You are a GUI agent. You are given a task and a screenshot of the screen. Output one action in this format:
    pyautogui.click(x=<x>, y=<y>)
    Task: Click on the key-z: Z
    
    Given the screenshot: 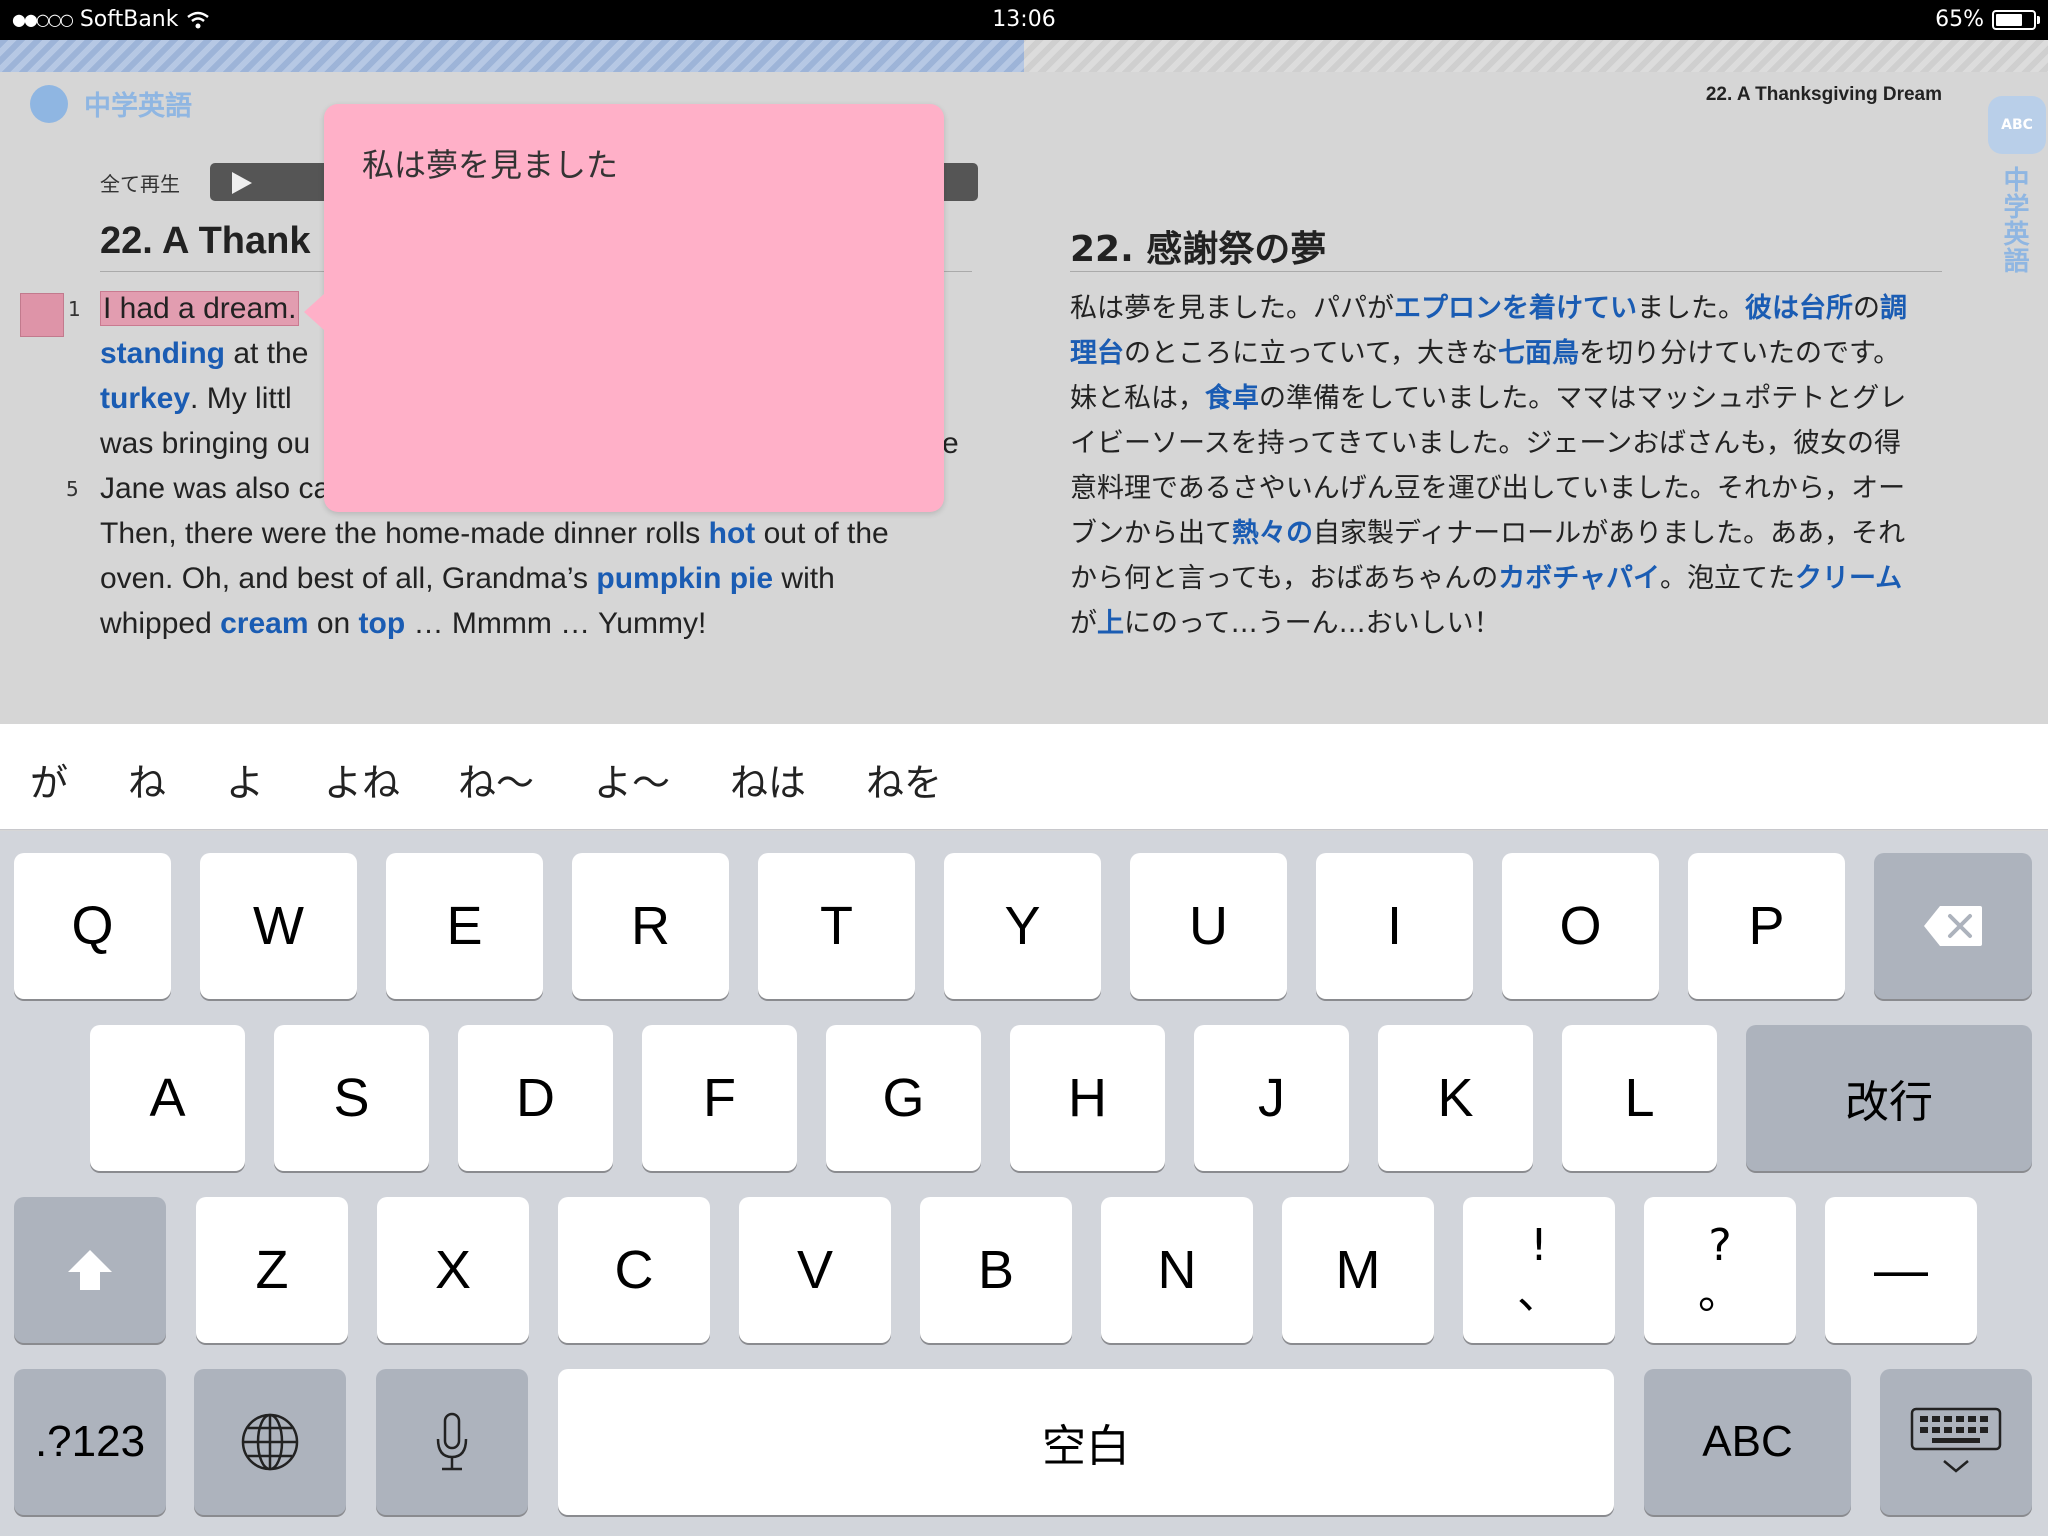 What is the action you would take?
    pyautogui.click(x=272, y=1270)
    